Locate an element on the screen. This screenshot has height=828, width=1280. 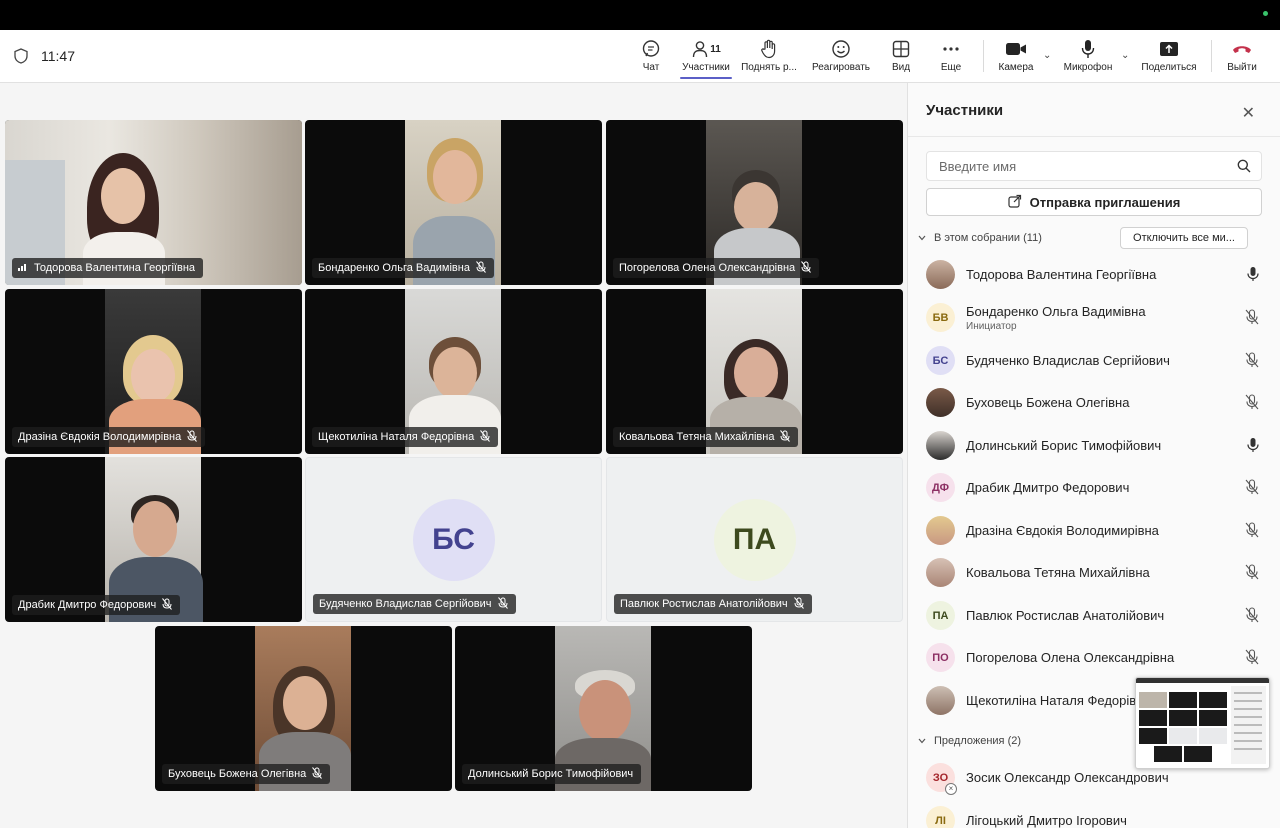
close-icon: ✕ is located at coordinates (1248, 113).